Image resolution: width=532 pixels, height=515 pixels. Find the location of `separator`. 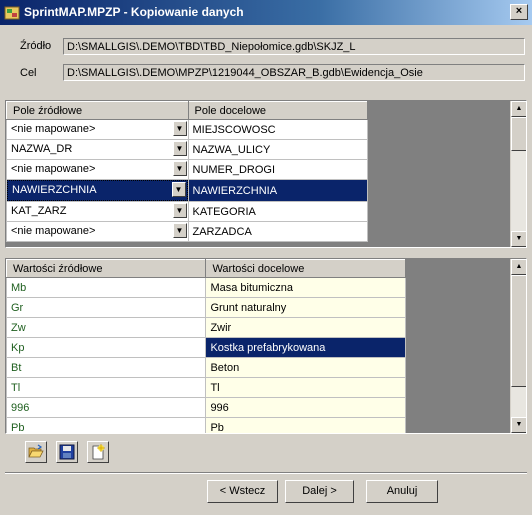

separator is located at coordinates (266, 473).